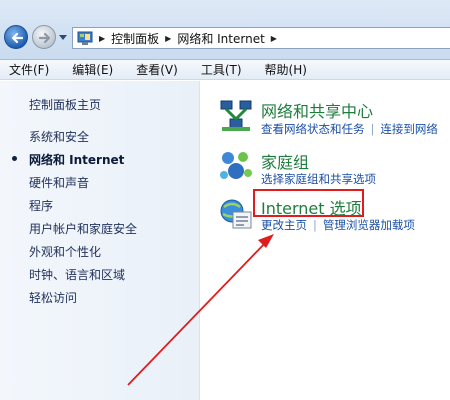  What do you see at coordinates (311, 207) in the screenshot?
I see `category-title-internet-options: Internet 选项` at bounding box center [311, 207].